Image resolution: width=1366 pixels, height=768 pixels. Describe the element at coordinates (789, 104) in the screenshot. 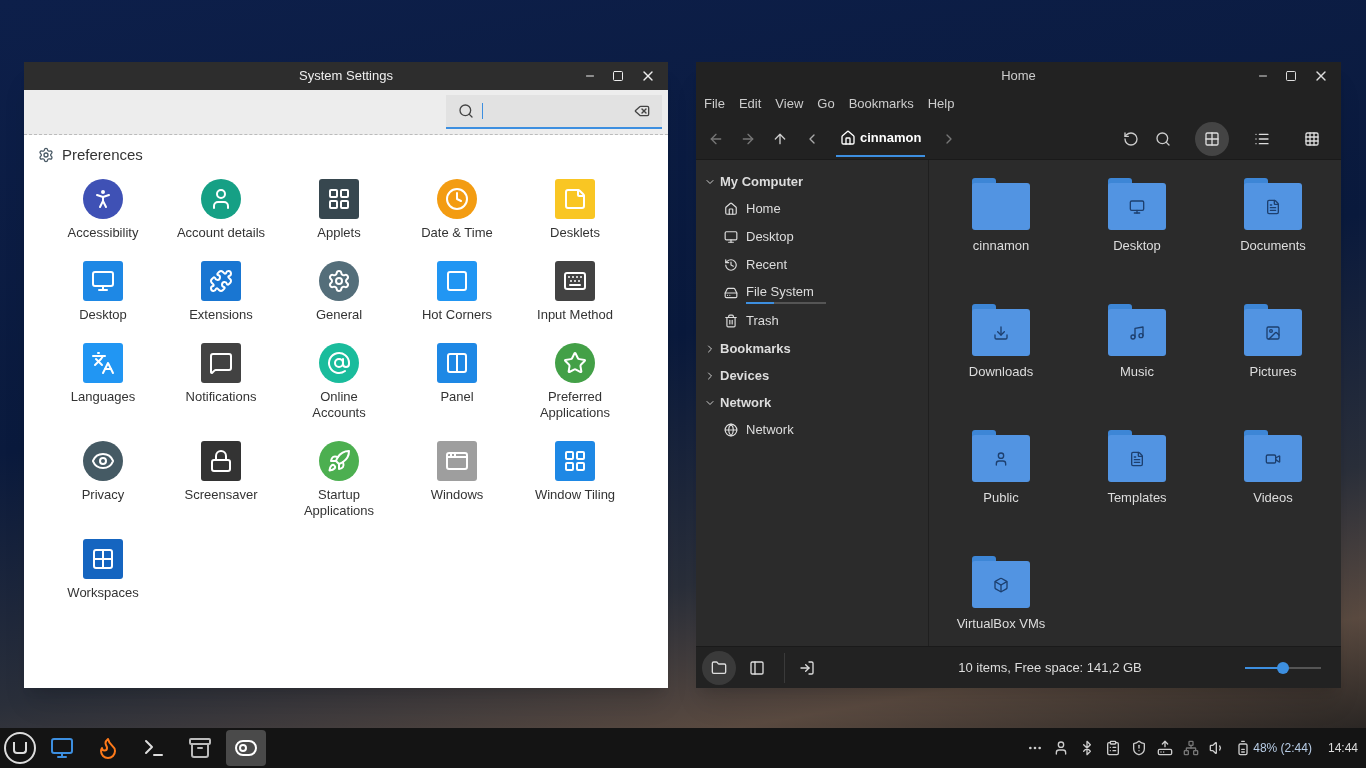

I see `menu-item: View` at that location.